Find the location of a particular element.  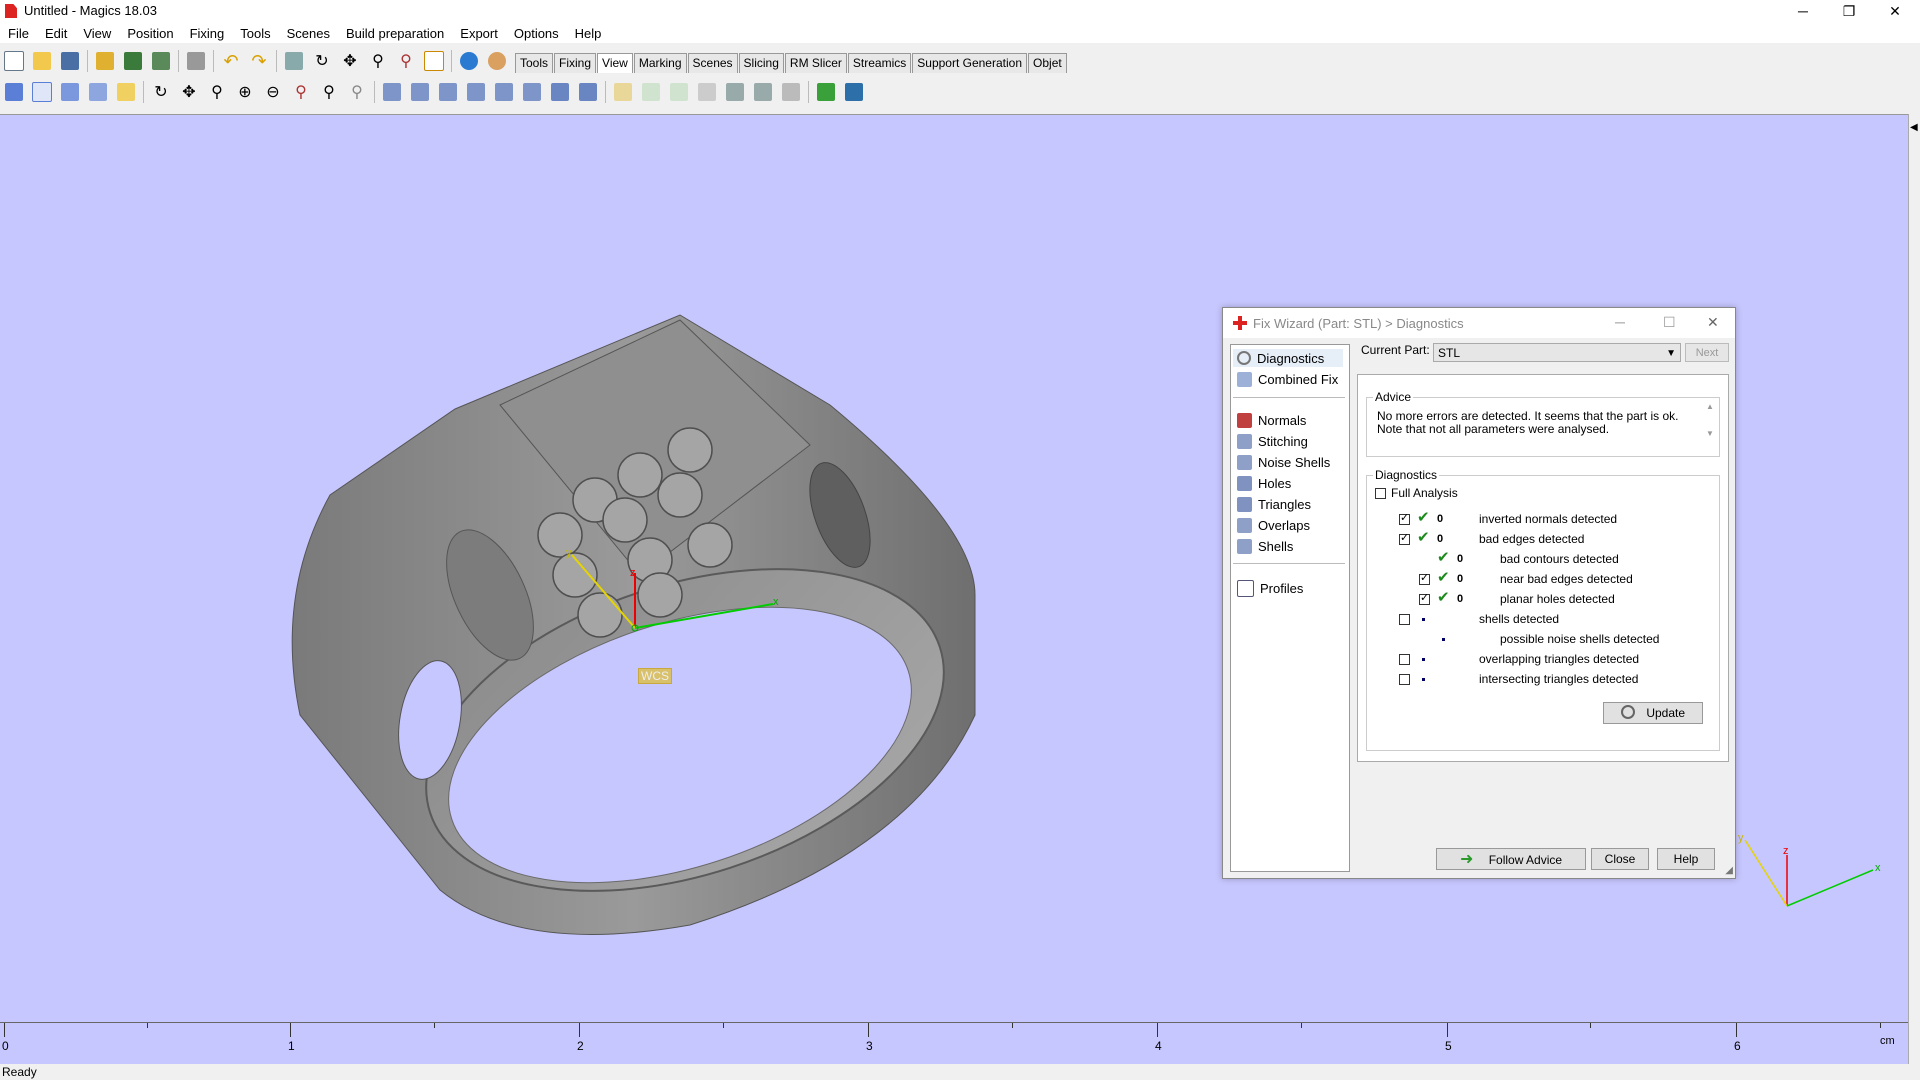

nav-diagnostics: Diagnostics is located at coordinates (1288, 358).